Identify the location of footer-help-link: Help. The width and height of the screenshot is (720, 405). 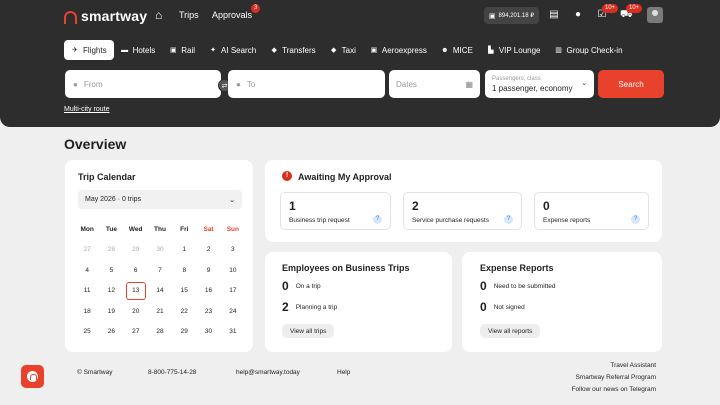
(343, 372).